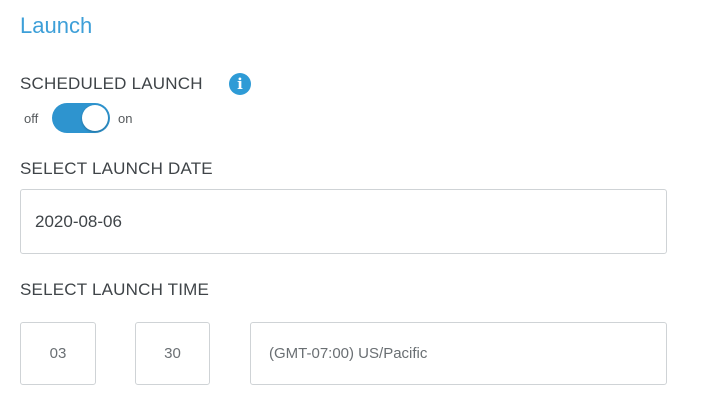 This screenshot has height=399, width=702. Describe the element at coordinates (115, 289) in the screenshot. I see `launch-time-label: SELECT LAUNCH TIME` at that location.